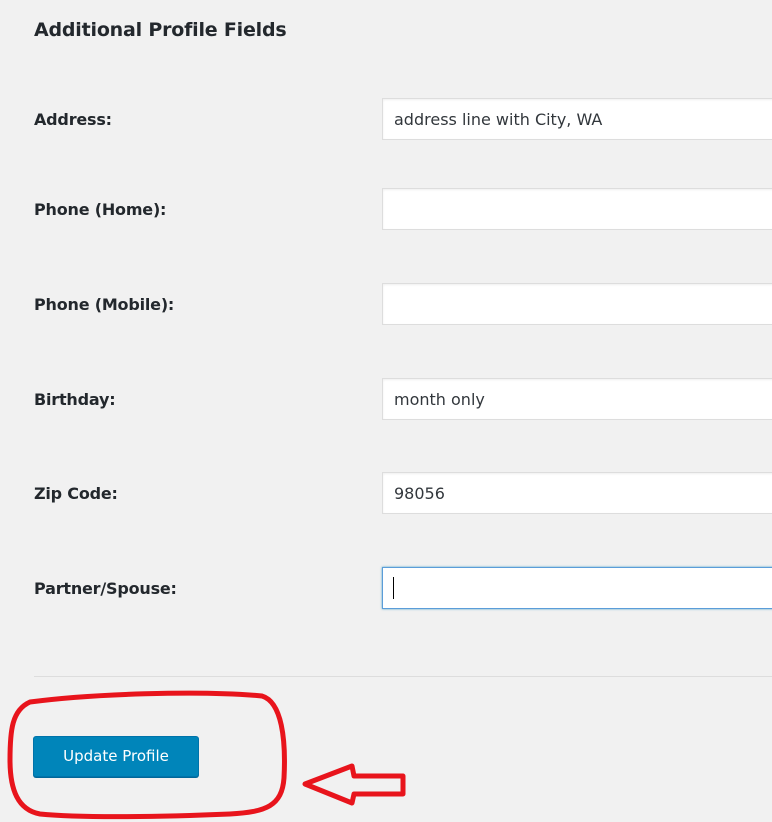 The width and height of the screenshot is (772, 822). I want to click on field-row-zip-code: Zip Code:, so click(386, 494).